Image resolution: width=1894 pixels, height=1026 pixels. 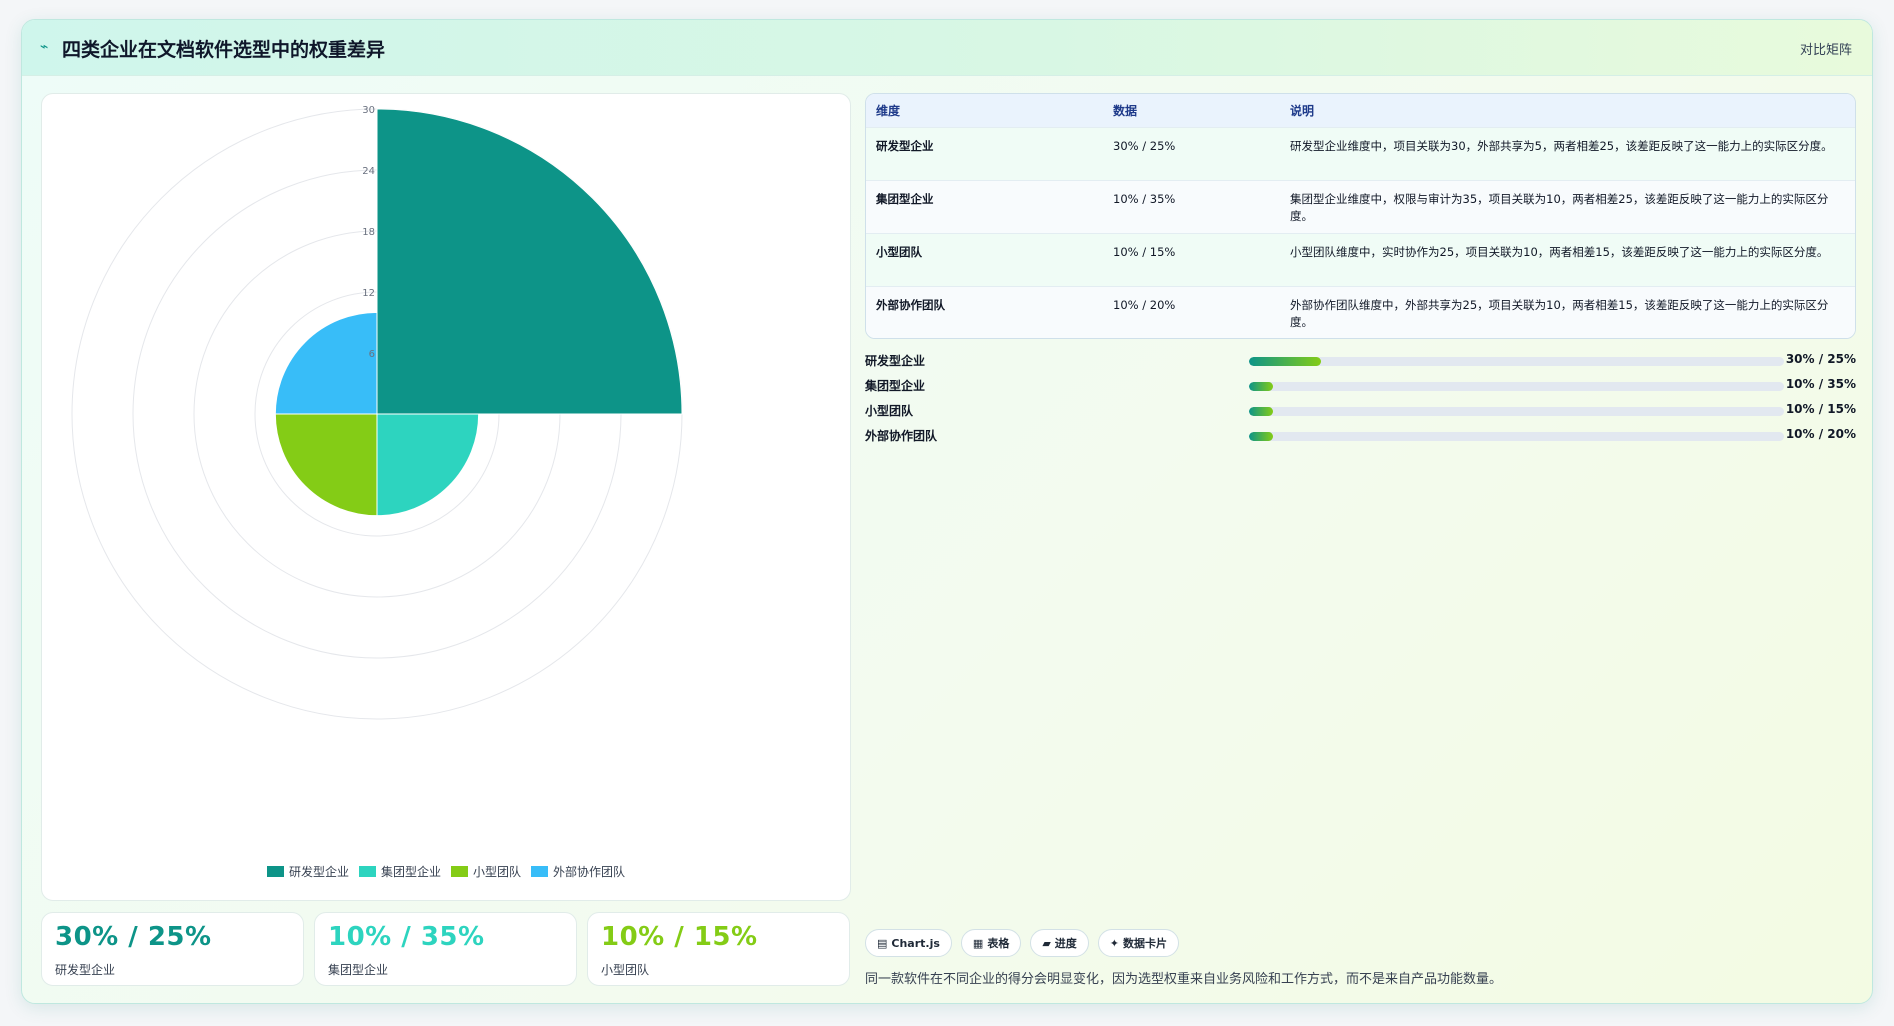 I want to click on cell-data: 10% / 35%, so click(x=1144, y=198).